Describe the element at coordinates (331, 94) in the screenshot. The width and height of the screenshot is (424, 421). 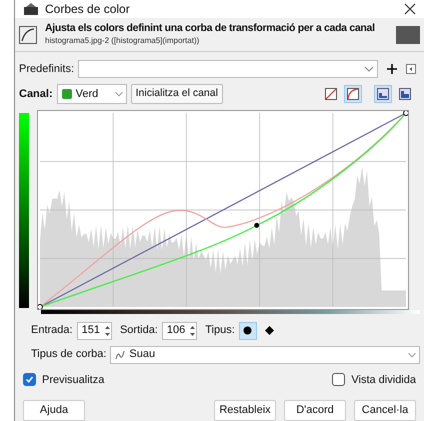
I see `linear-curve-icon` at that location.